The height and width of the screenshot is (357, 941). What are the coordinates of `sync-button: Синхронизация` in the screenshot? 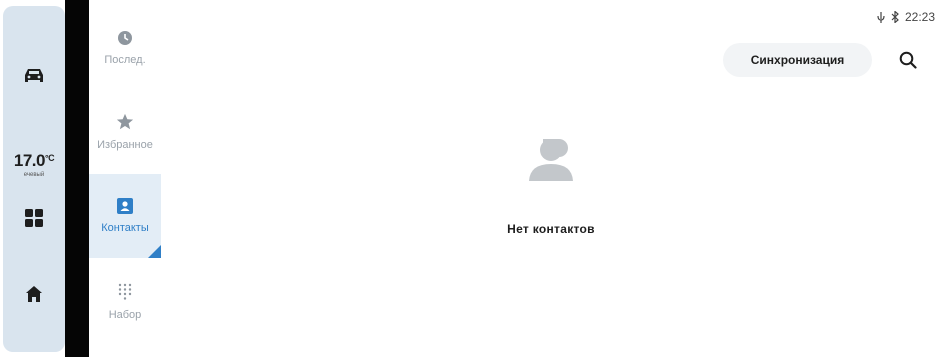 It's located at (797, 60).